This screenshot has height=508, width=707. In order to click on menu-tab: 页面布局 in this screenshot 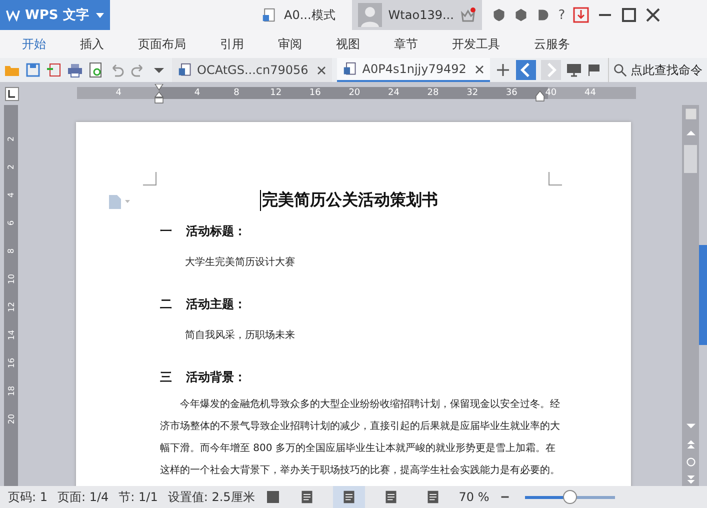, I will do `click(165, 44)`.